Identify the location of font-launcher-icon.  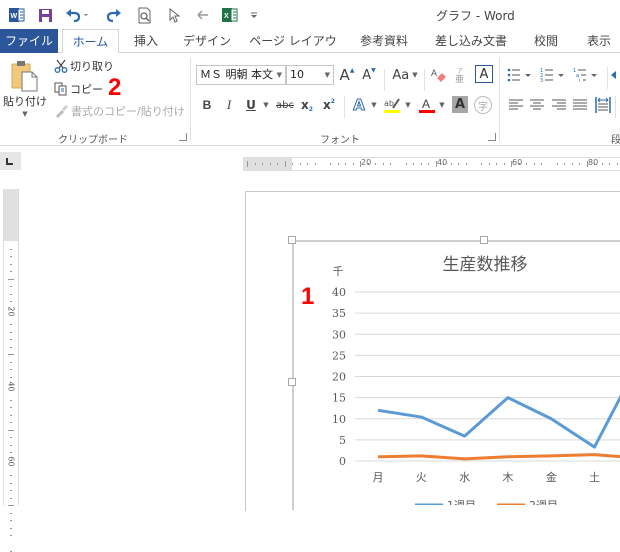
(492, 137).